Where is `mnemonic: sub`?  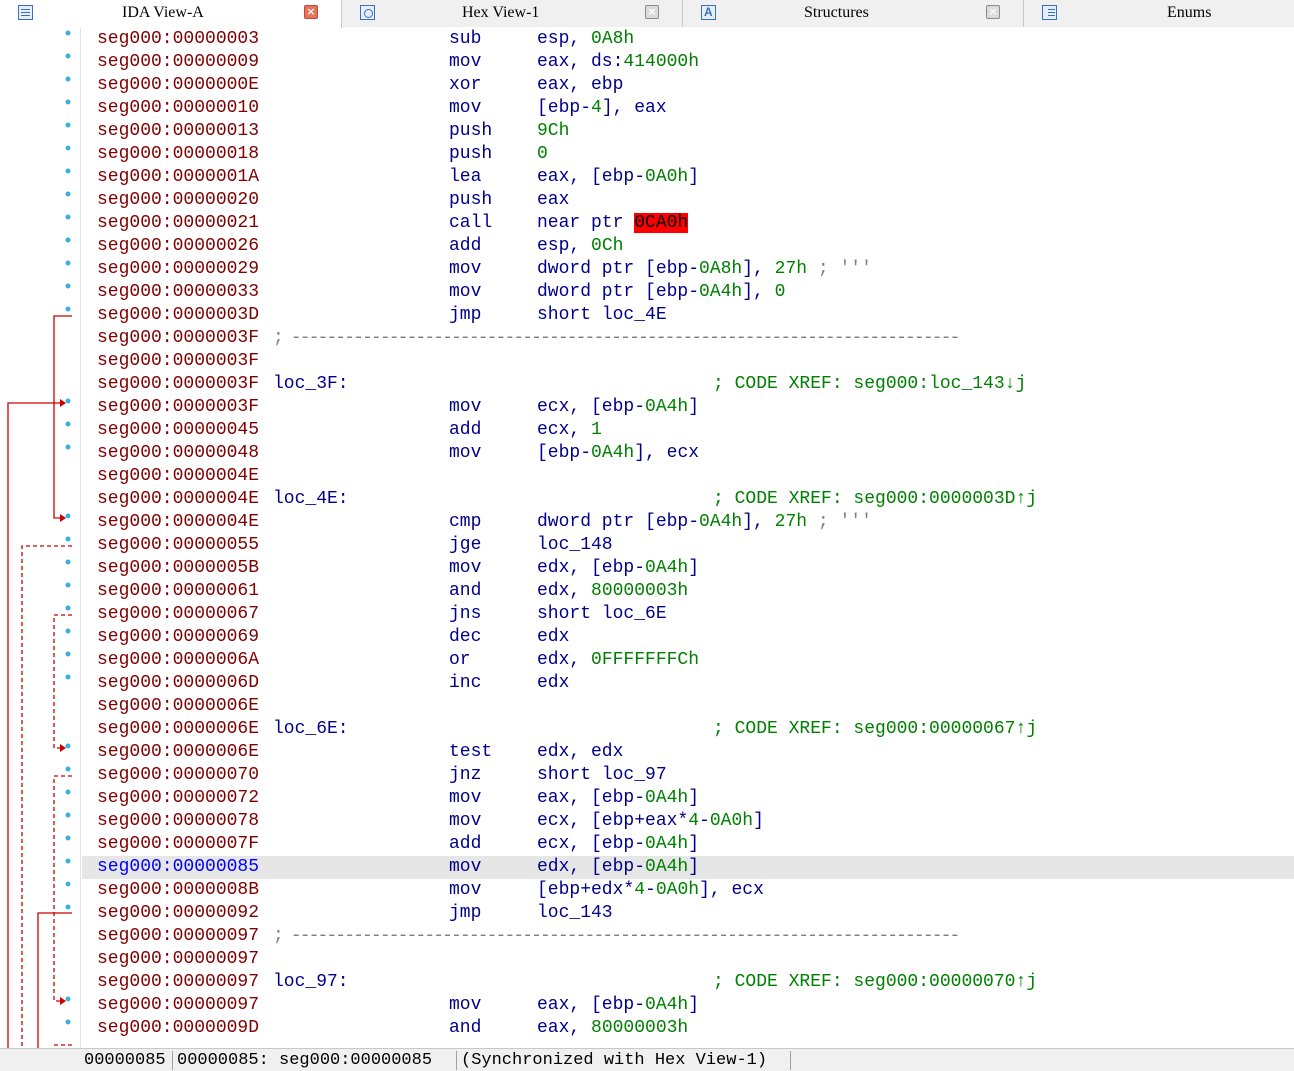
mnemonic: sub is located at coordinates (465, 39).